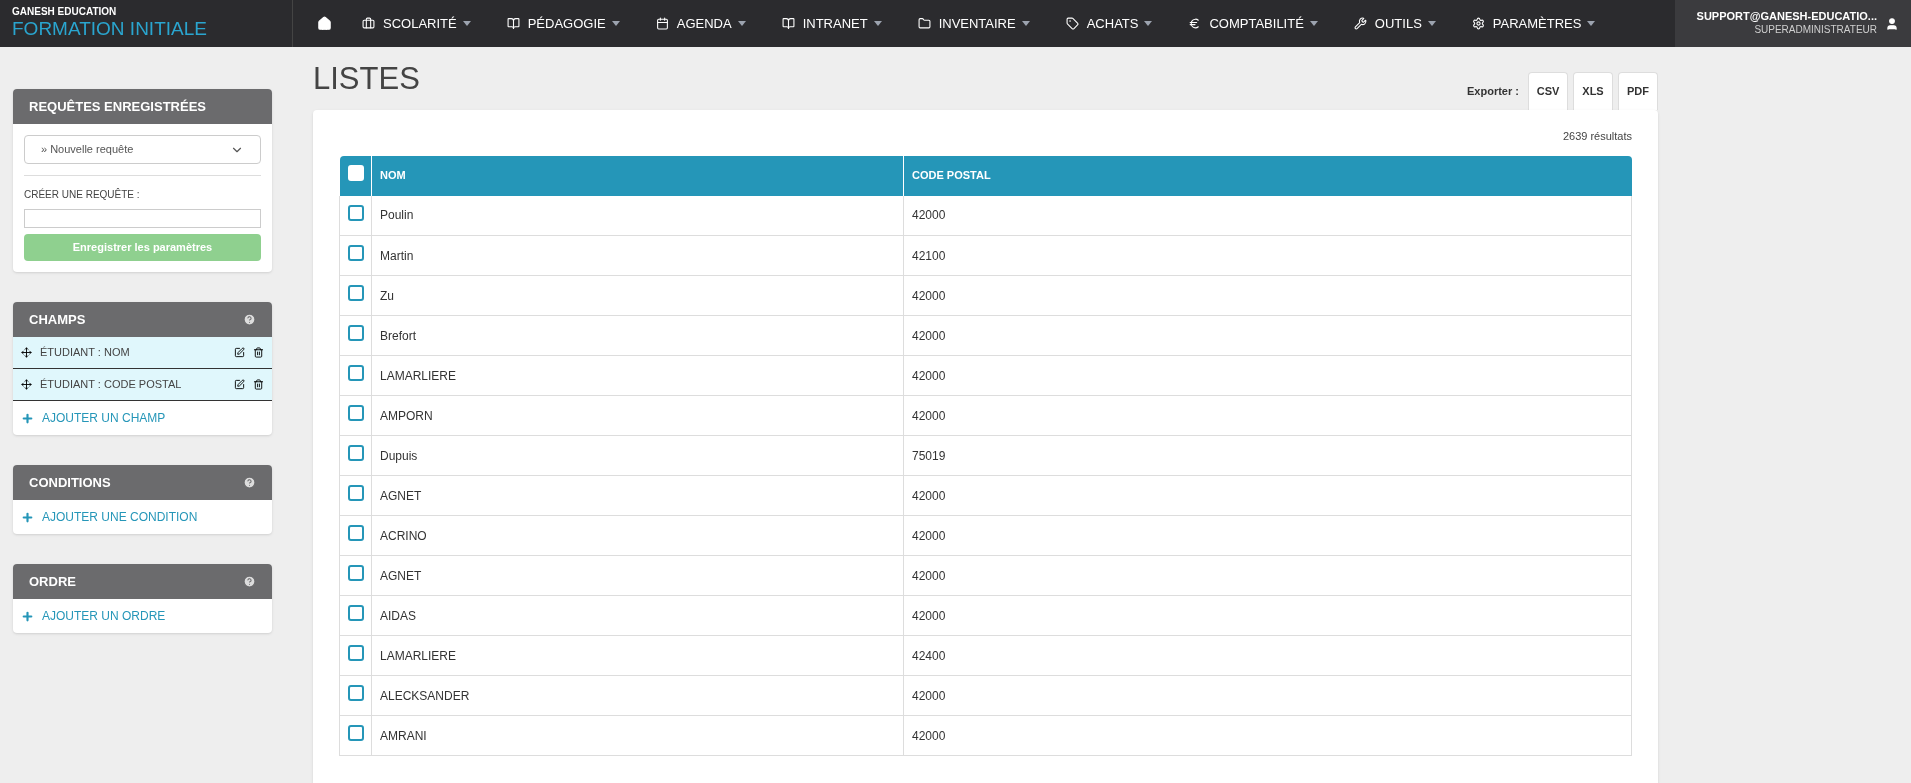  What do you see at coordinates (1815, 30) in the screenshot?
I see `user-role: SUPERADMINISTRATEUR` at bounding box center [1815, 30].